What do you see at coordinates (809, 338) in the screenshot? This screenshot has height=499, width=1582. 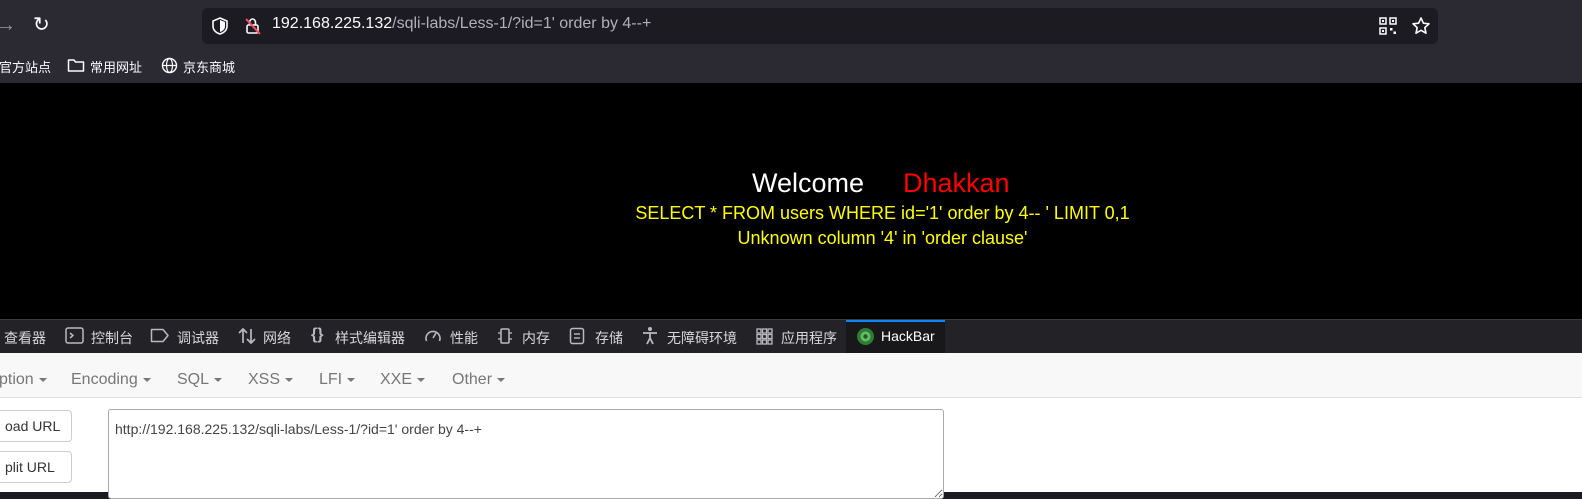 I see `tab-application: 应用程序` at bounding box center [809, 338].